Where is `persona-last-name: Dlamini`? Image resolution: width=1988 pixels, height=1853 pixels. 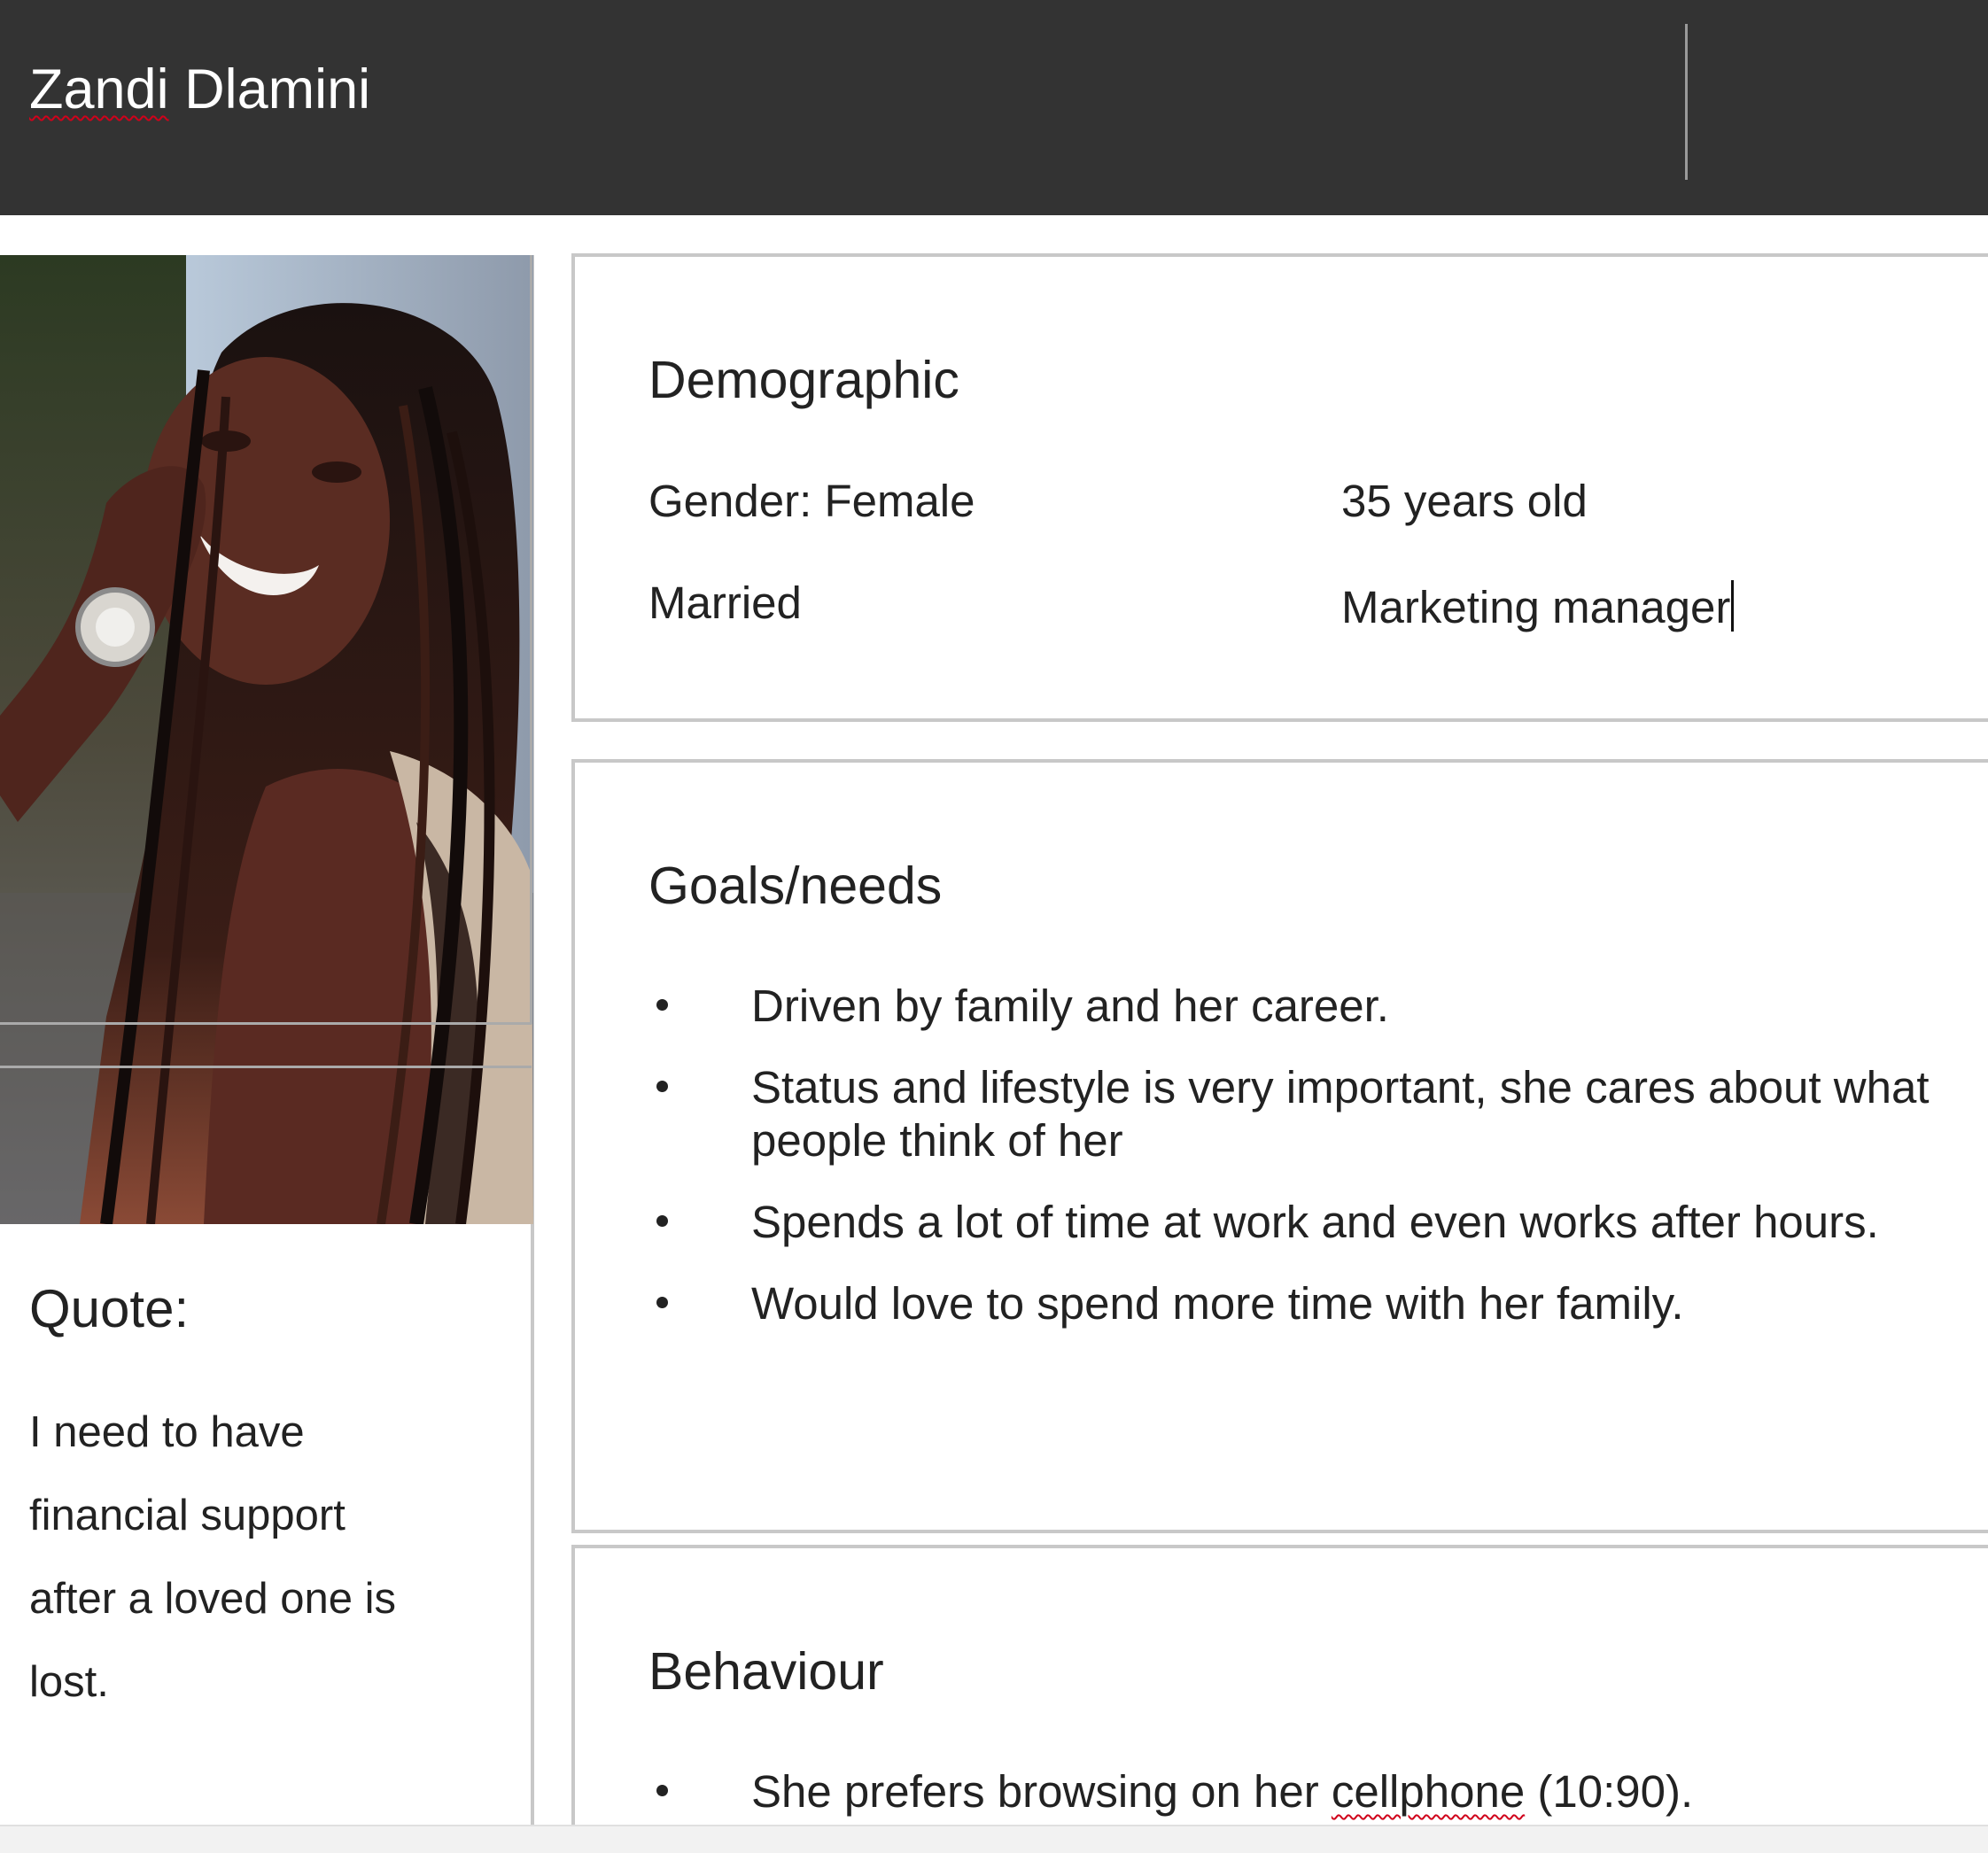
persona-last-name: Dlamini is located at coordinates (277, 89).